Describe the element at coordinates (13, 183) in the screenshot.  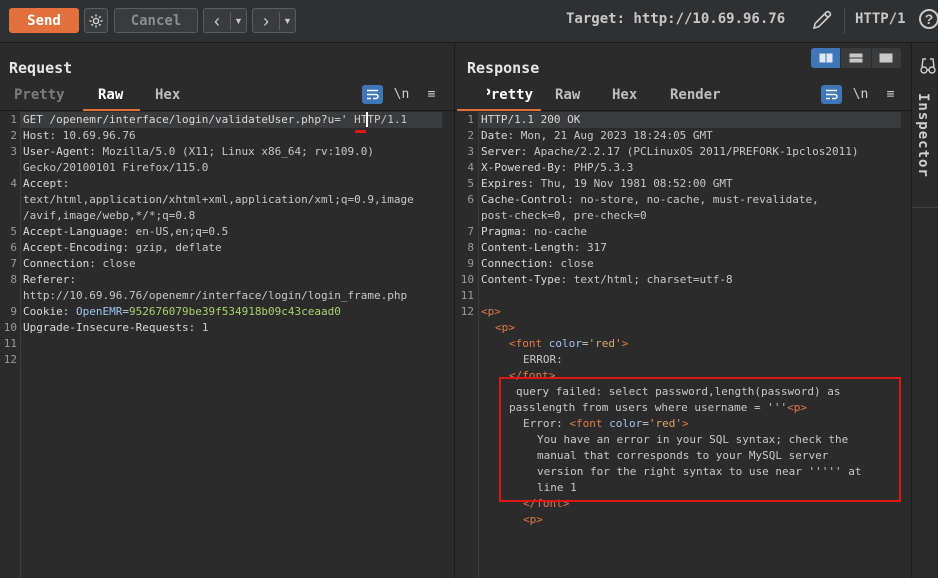
I see `line-number: 4` at that location.